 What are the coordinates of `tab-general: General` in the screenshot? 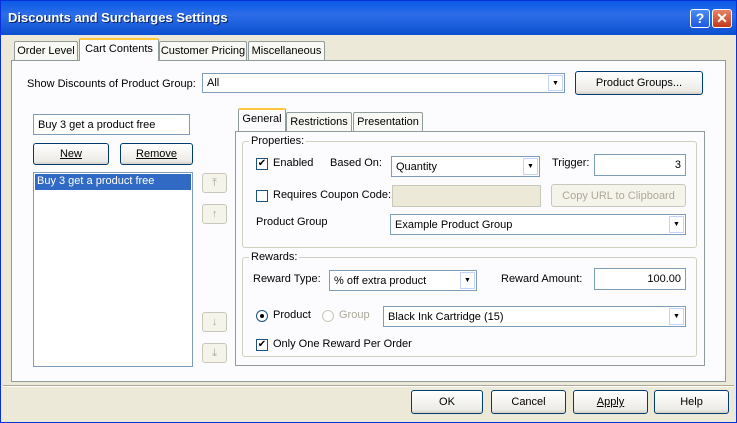 It's located at (262, 119).